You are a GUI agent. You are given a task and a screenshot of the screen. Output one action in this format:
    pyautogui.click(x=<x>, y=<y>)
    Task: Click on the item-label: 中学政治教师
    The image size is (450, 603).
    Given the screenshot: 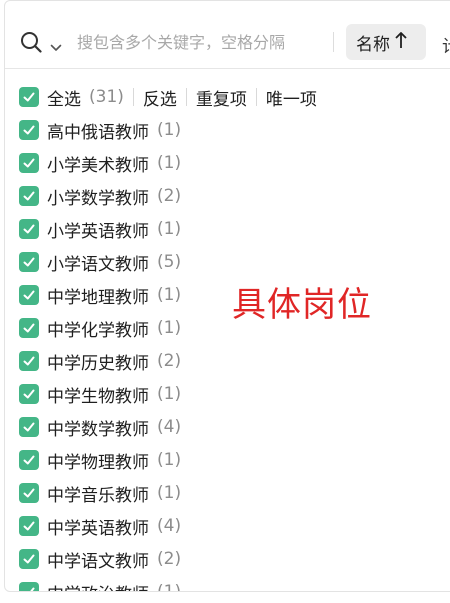 What is the action you would take?
    pyautogui.click(x=98, y=586)
    